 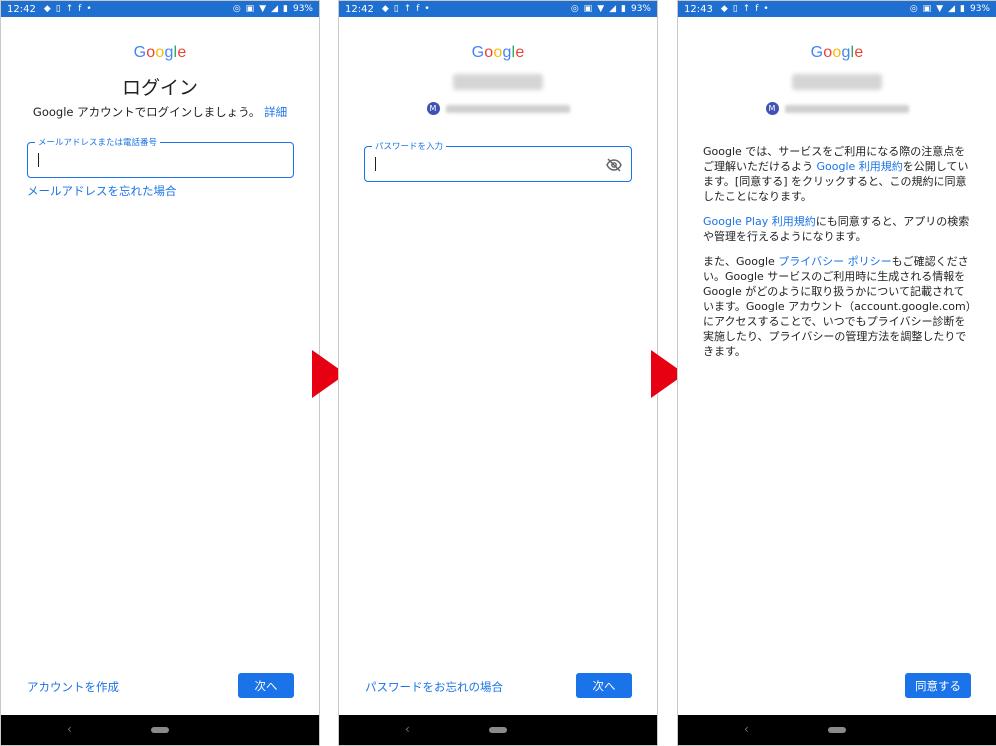 What do you see at coordinates (434, 687) in the screenshot?
I see `forgot-password-link: パスワードをお忘れの場合` at bounding box center [434, 687].